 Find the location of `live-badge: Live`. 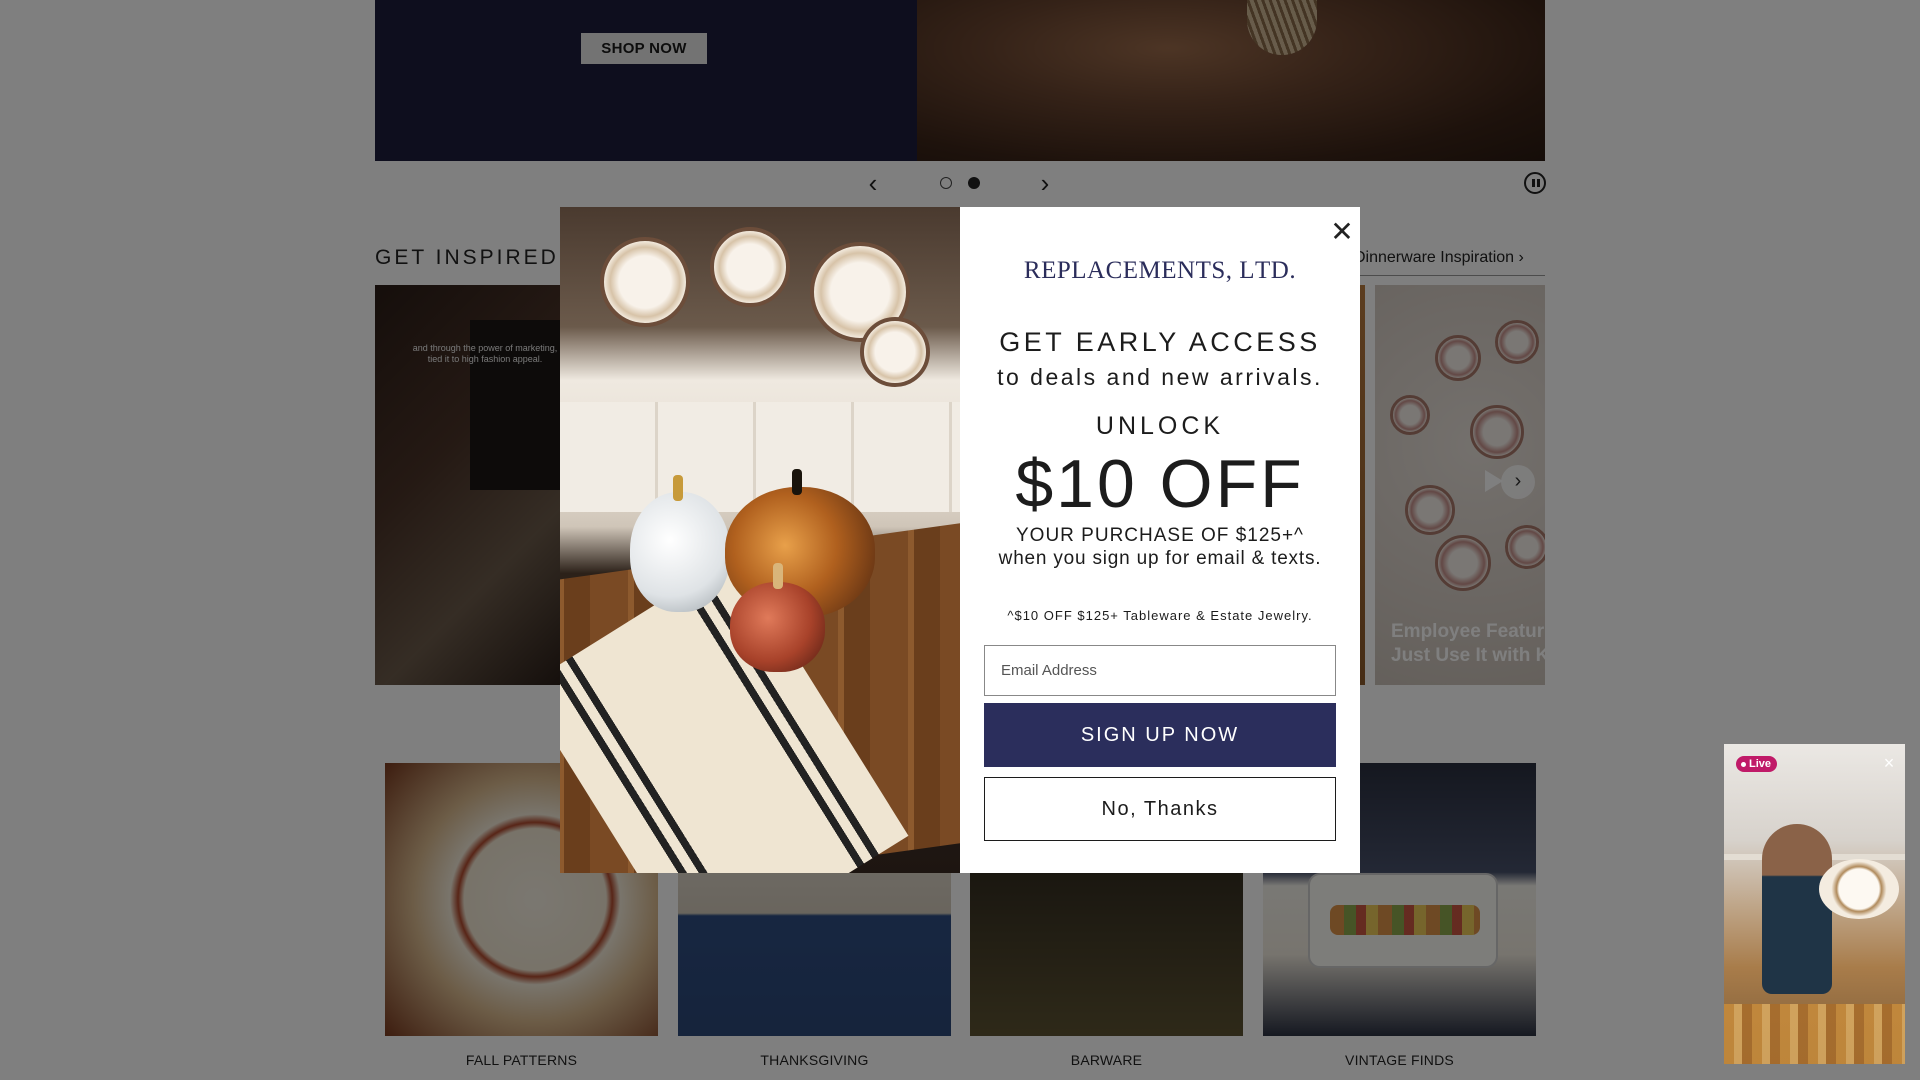

live-badge: Live is located at coordinates (1757, 764).